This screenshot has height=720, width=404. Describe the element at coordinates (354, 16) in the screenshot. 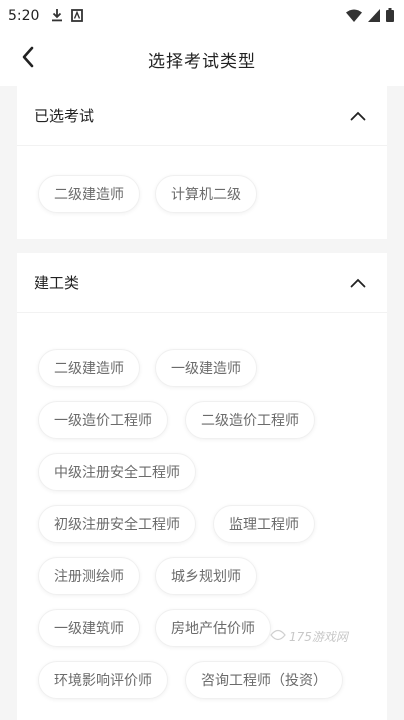

I see `wifi-icon` at that location.